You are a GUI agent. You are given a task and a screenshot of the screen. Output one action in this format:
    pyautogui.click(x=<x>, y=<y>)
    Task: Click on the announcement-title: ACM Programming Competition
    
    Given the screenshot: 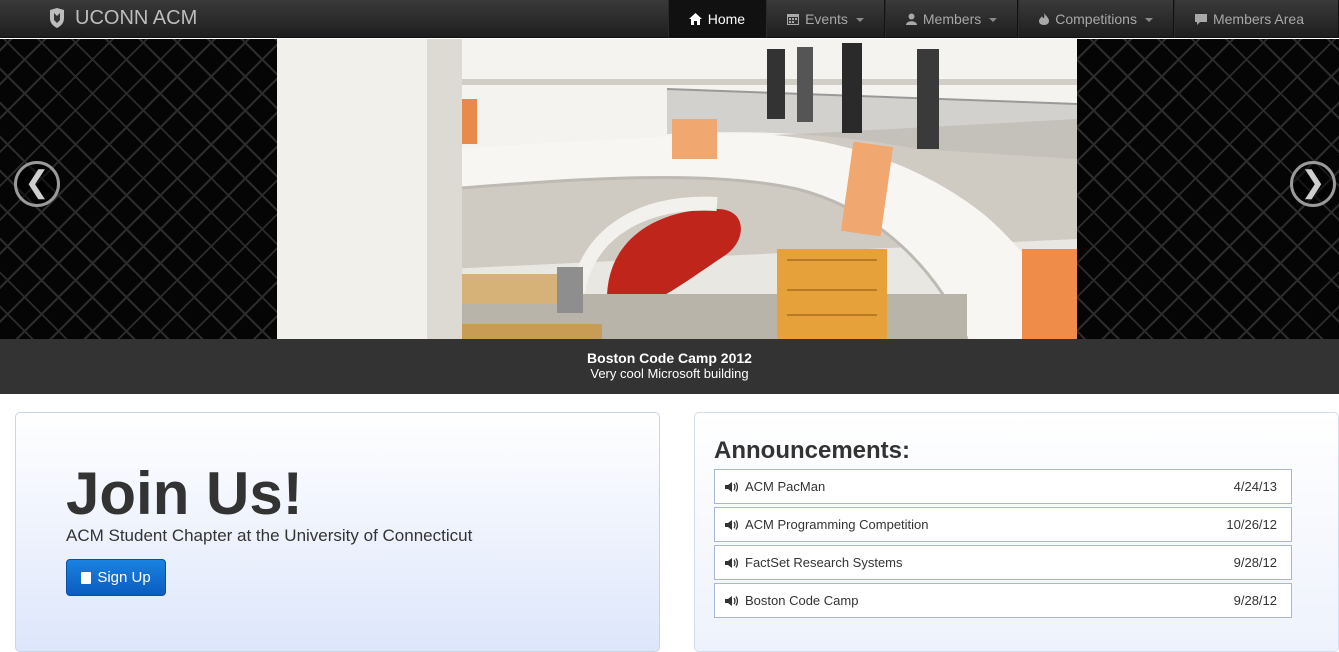 What is the action you would take?
    pyautogui.click(x=837, y=524)
    